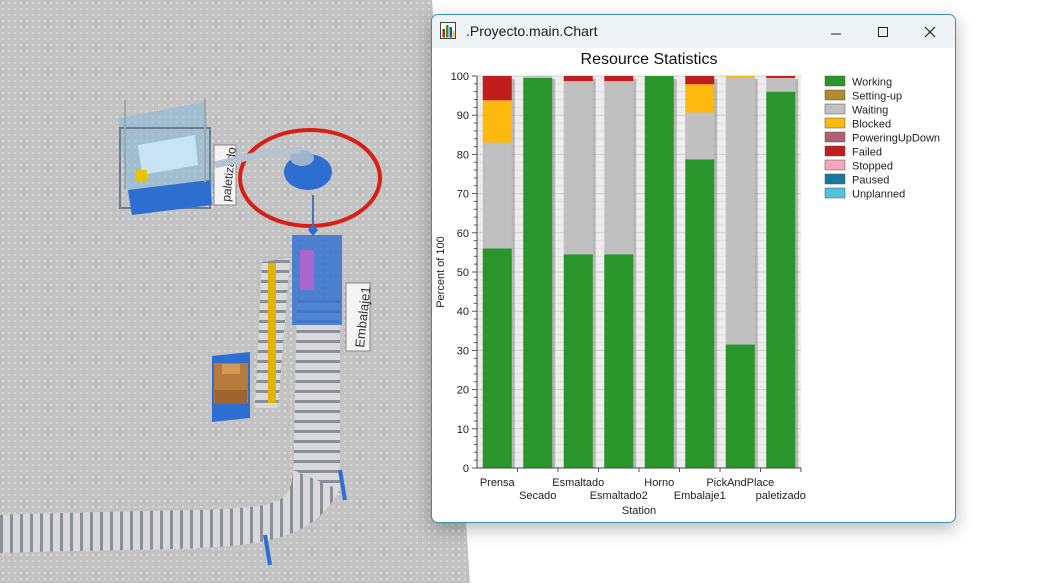 The width and height of the screenshot is (1061, 588). Describe the element at coordinates (659, 483) in the screenshot. I see `x-tick-label: Horno` at that location.